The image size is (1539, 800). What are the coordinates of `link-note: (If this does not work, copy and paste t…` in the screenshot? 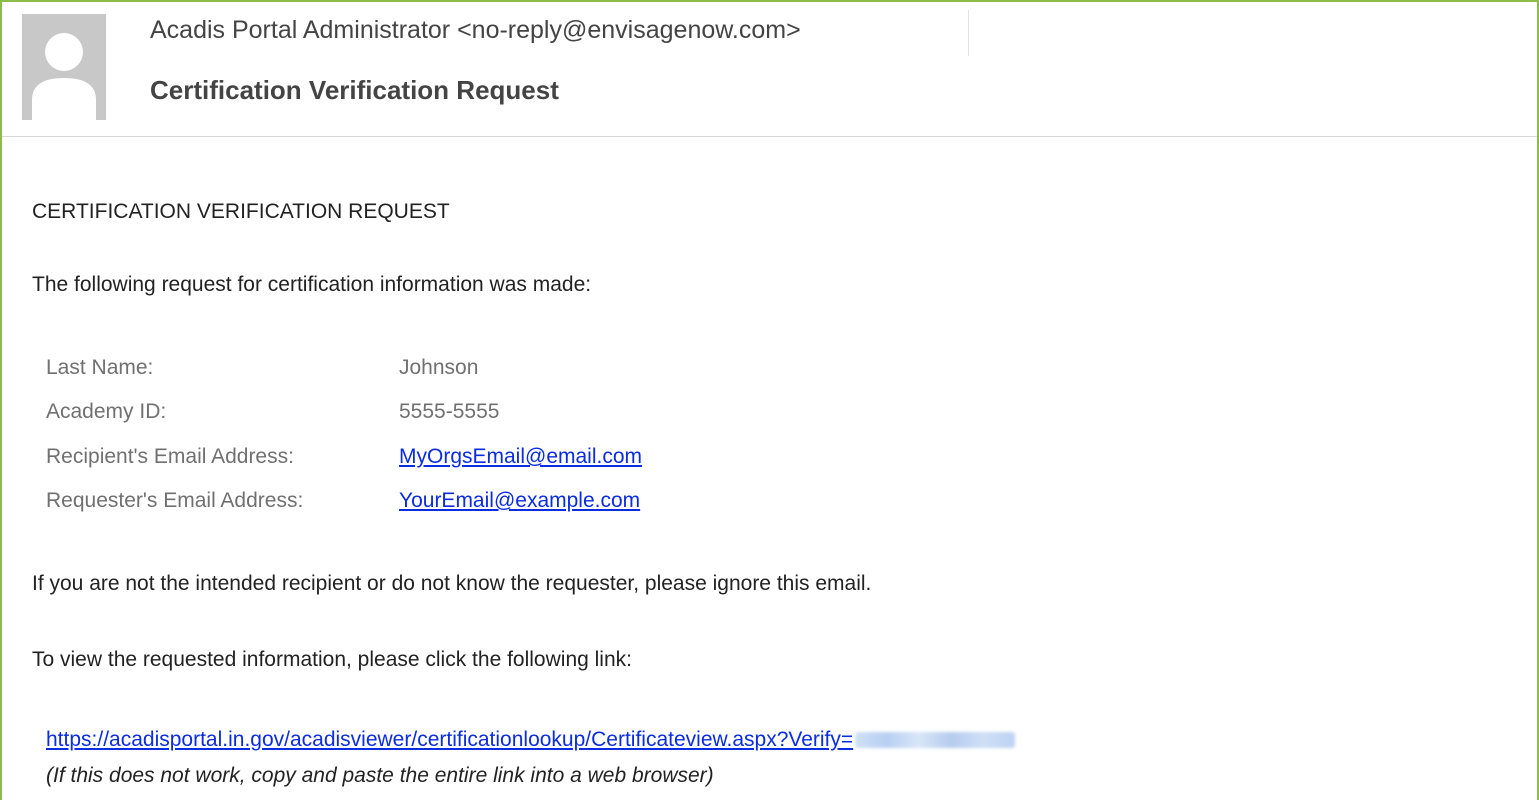 It's located at (380, 775).